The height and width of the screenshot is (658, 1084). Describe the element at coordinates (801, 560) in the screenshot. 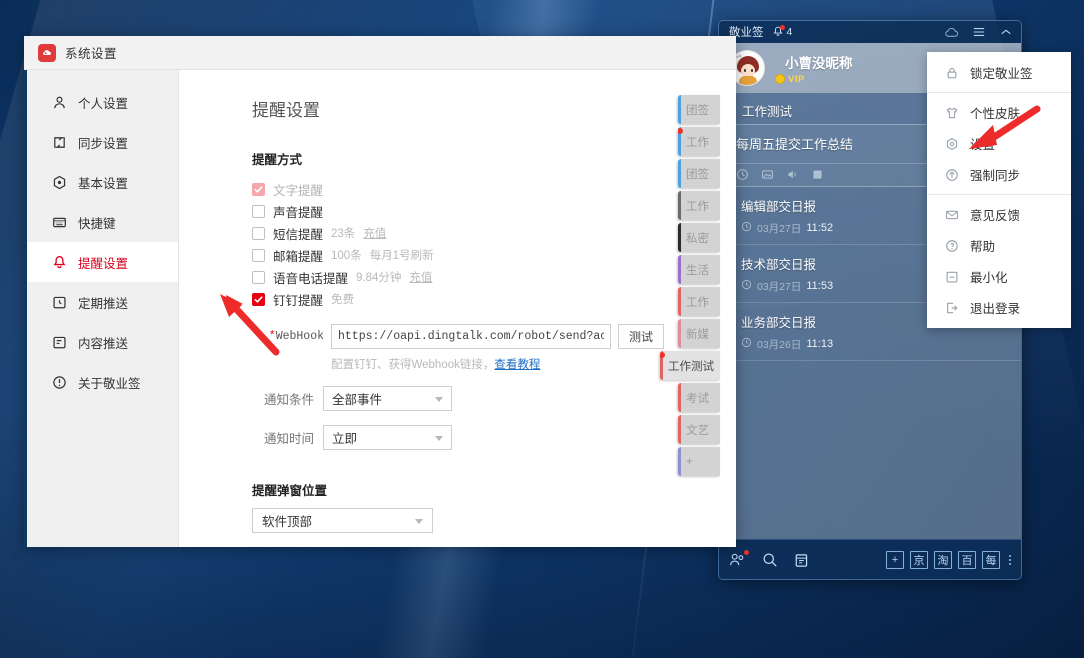

I see `calendar-icon` at that location.